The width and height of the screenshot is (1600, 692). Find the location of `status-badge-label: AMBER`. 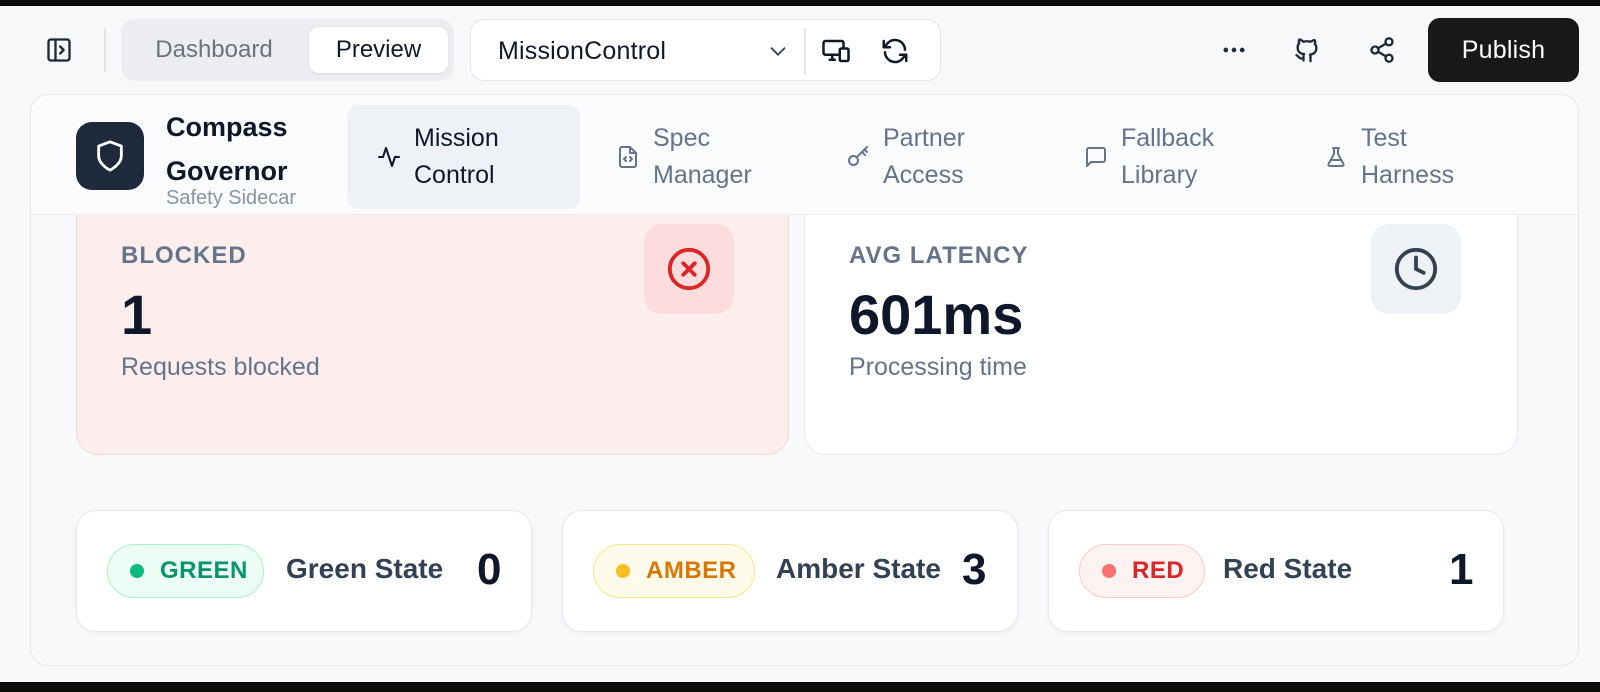

status-badge-label: AMBER is located at coordinates (691, 570).